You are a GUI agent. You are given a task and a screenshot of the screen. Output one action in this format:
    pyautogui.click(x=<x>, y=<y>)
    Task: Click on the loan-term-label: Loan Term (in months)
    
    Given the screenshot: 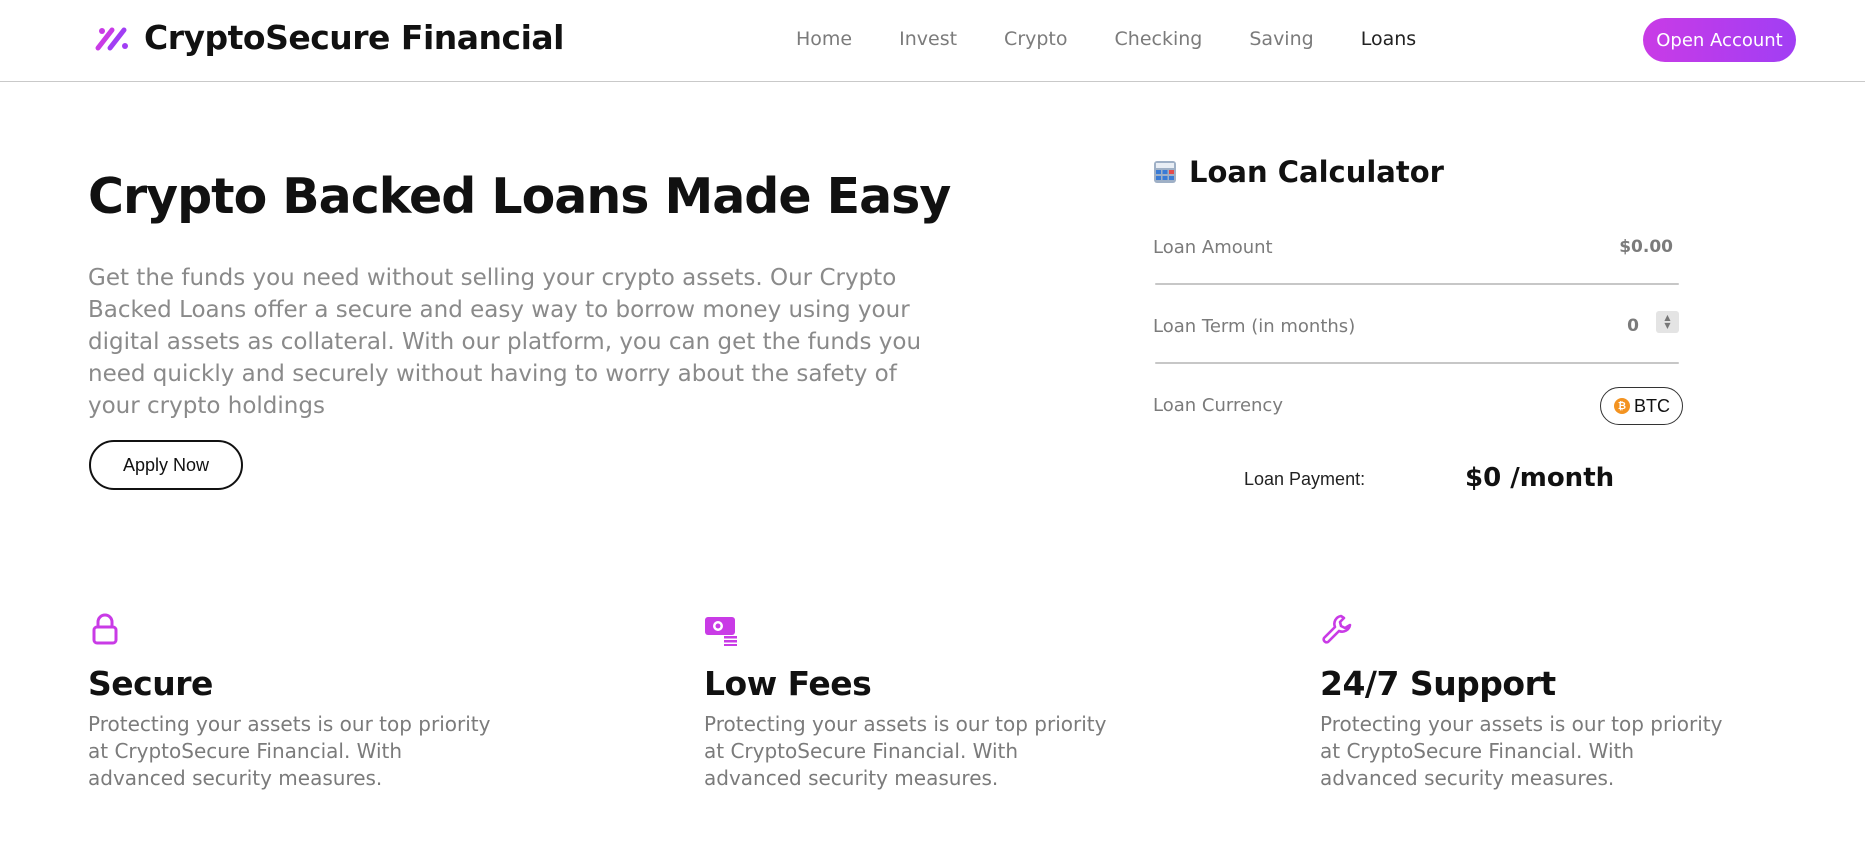 What is the action you would take?
    pyautogui.click(x=1254, y=326)
    